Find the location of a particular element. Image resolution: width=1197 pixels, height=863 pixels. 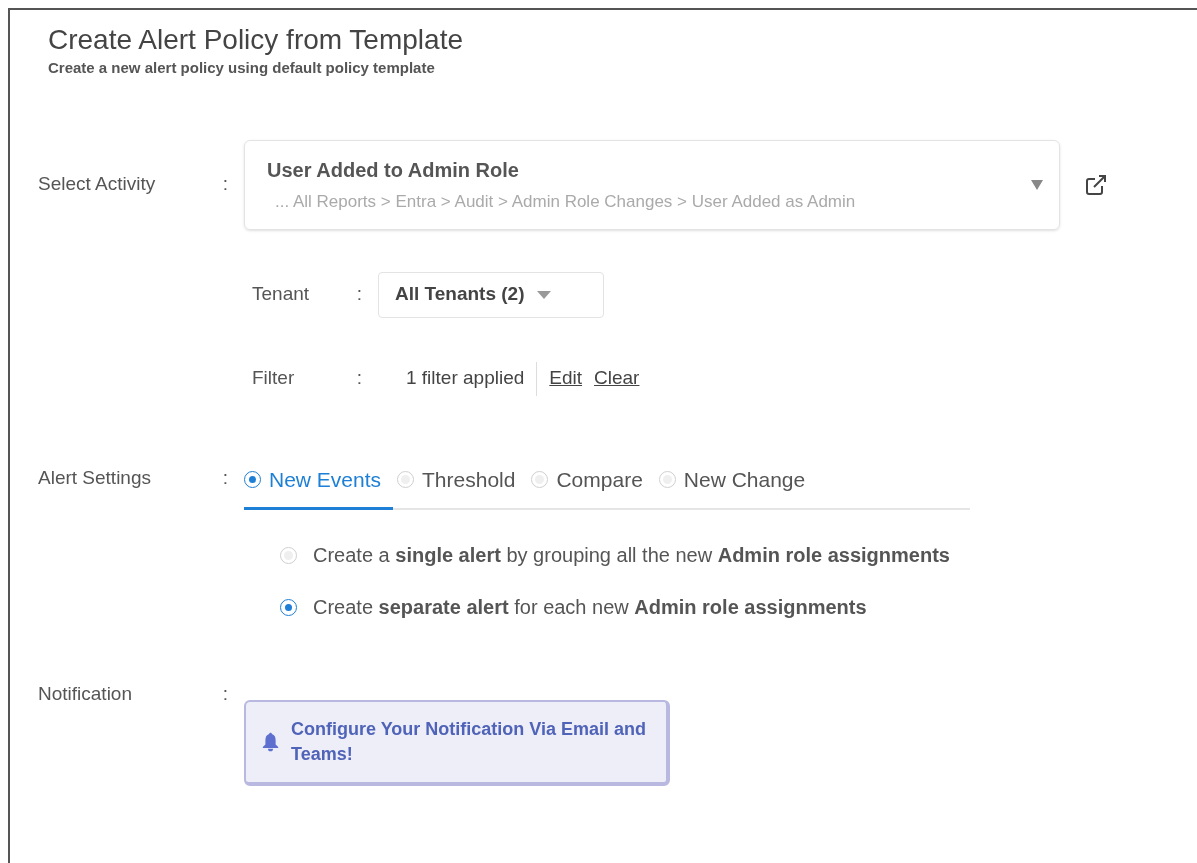

alert-type-tab: New Events is located at coordinates (319, 486).